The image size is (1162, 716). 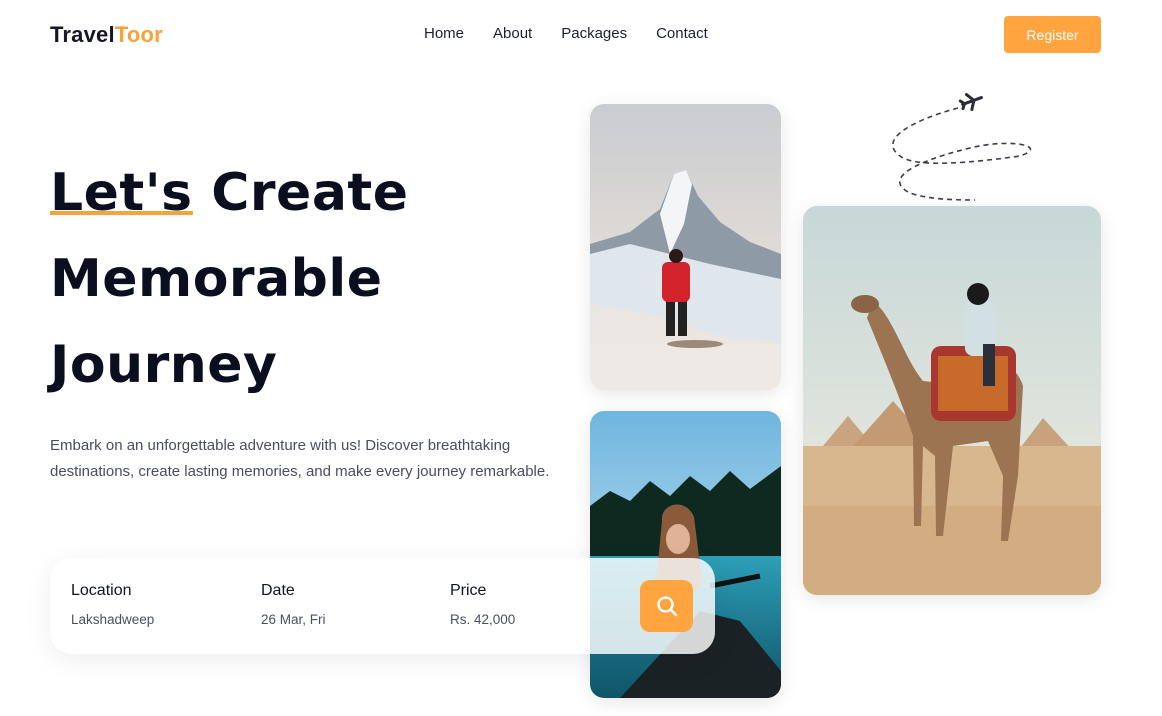 I want to click on main-nav: Home About Packages Contact, so click(x=566, y=33).